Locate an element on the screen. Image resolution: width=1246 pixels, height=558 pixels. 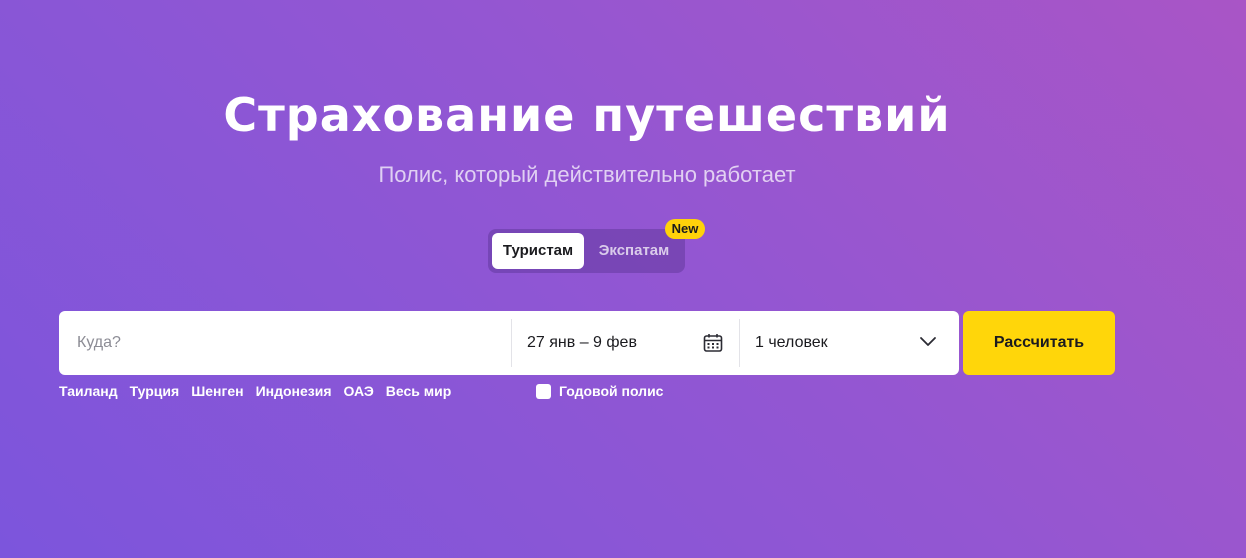
search-form: 27 янв – 9 фев 1 человек is located at coordinates (509, 343).